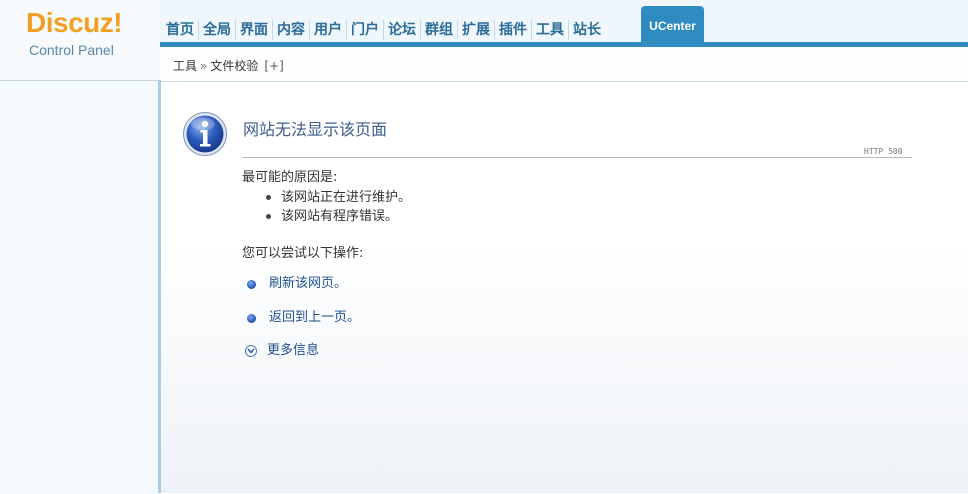 This screenshot has height=494, width=968. I want to click on logo-area: Discuz! Control Panel, so click(80, 40).